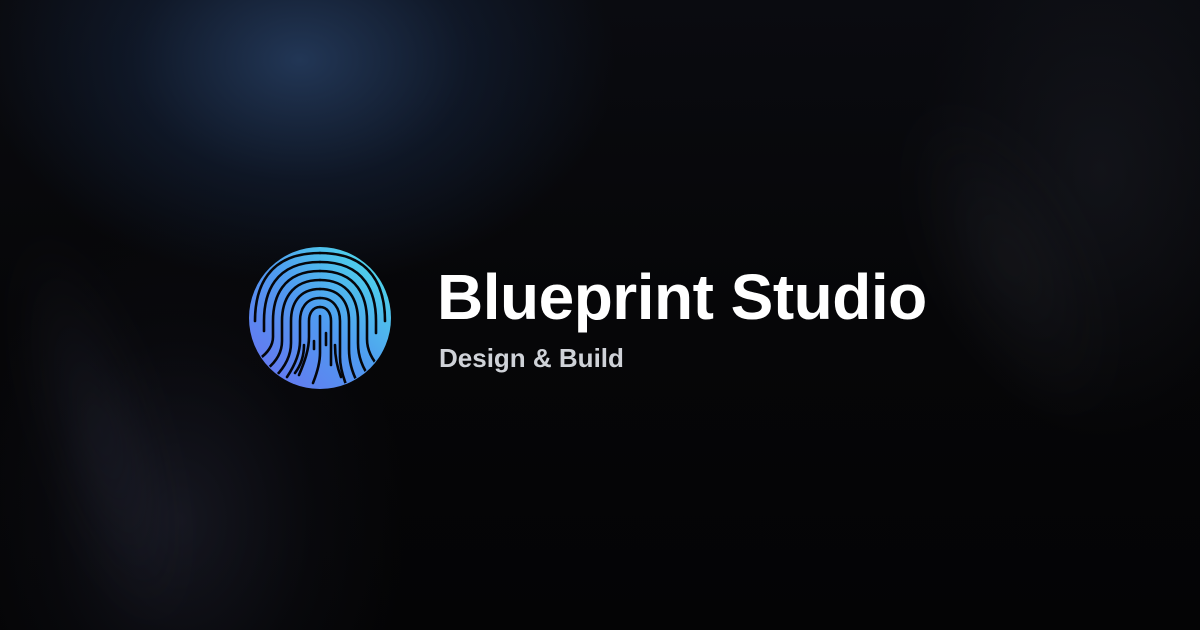  I want to click on background-light-streak, so click(111, 420).